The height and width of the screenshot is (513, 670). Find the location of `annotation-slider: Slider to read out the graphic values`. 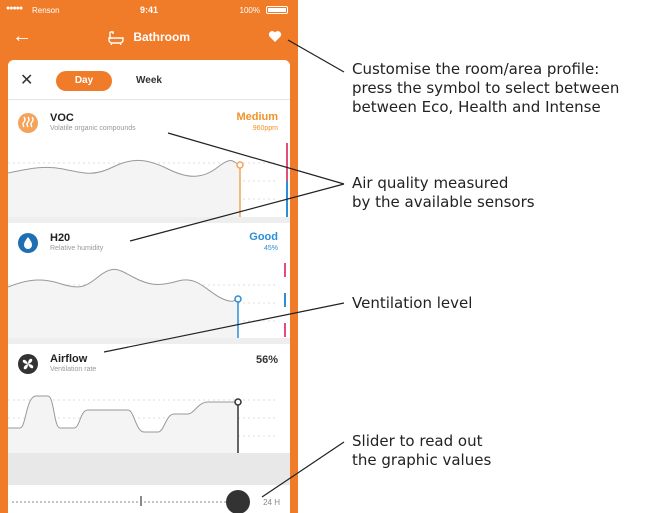

annotation-slider: Slider to read out the graphic values is located at coordinates (421, 451).